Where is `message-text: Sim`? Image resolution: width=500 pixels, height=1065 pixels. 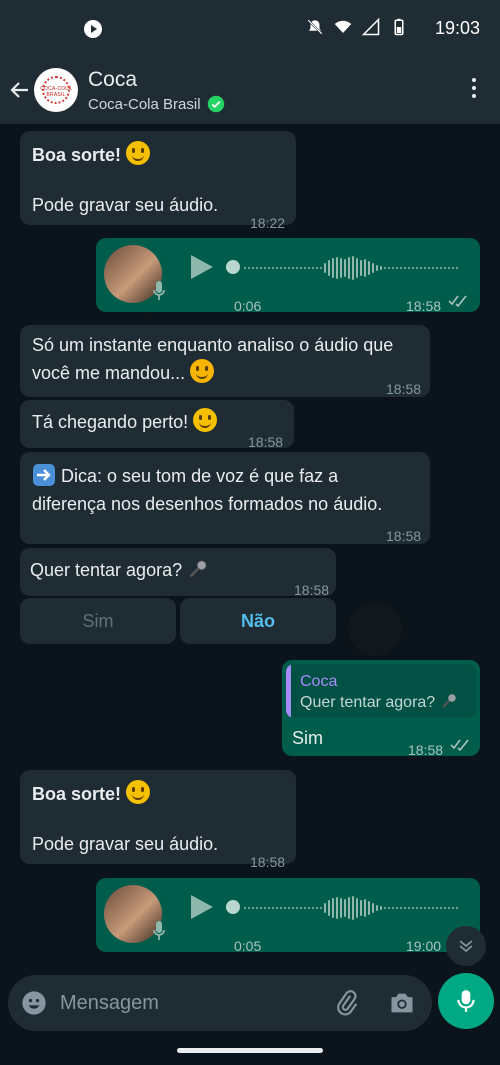
message-text: Sim is located at coordinates (307, 738).